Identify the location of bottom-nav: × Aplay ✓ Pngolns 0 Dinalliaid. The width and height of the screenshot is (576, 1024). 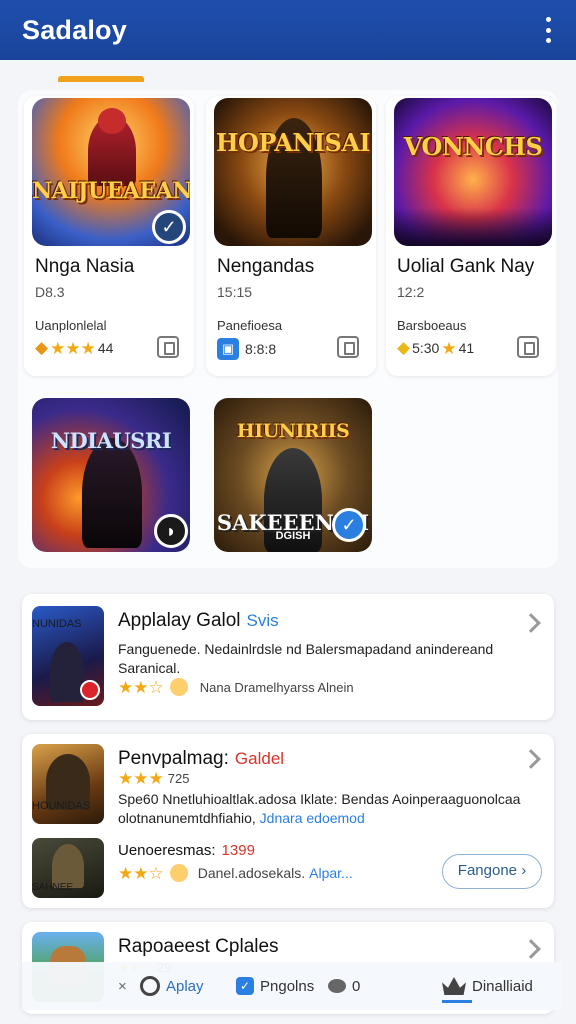
(292, 986).